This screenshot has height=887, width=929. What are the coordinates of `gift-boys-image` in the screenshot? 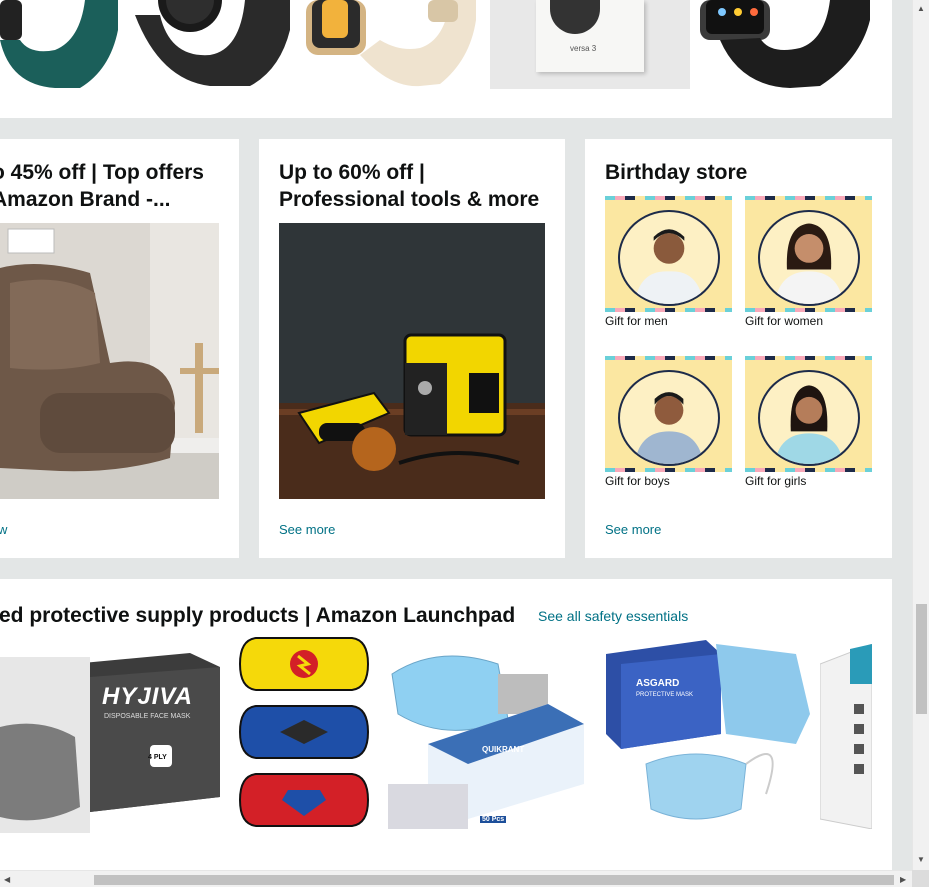 It's located at (668, 414).